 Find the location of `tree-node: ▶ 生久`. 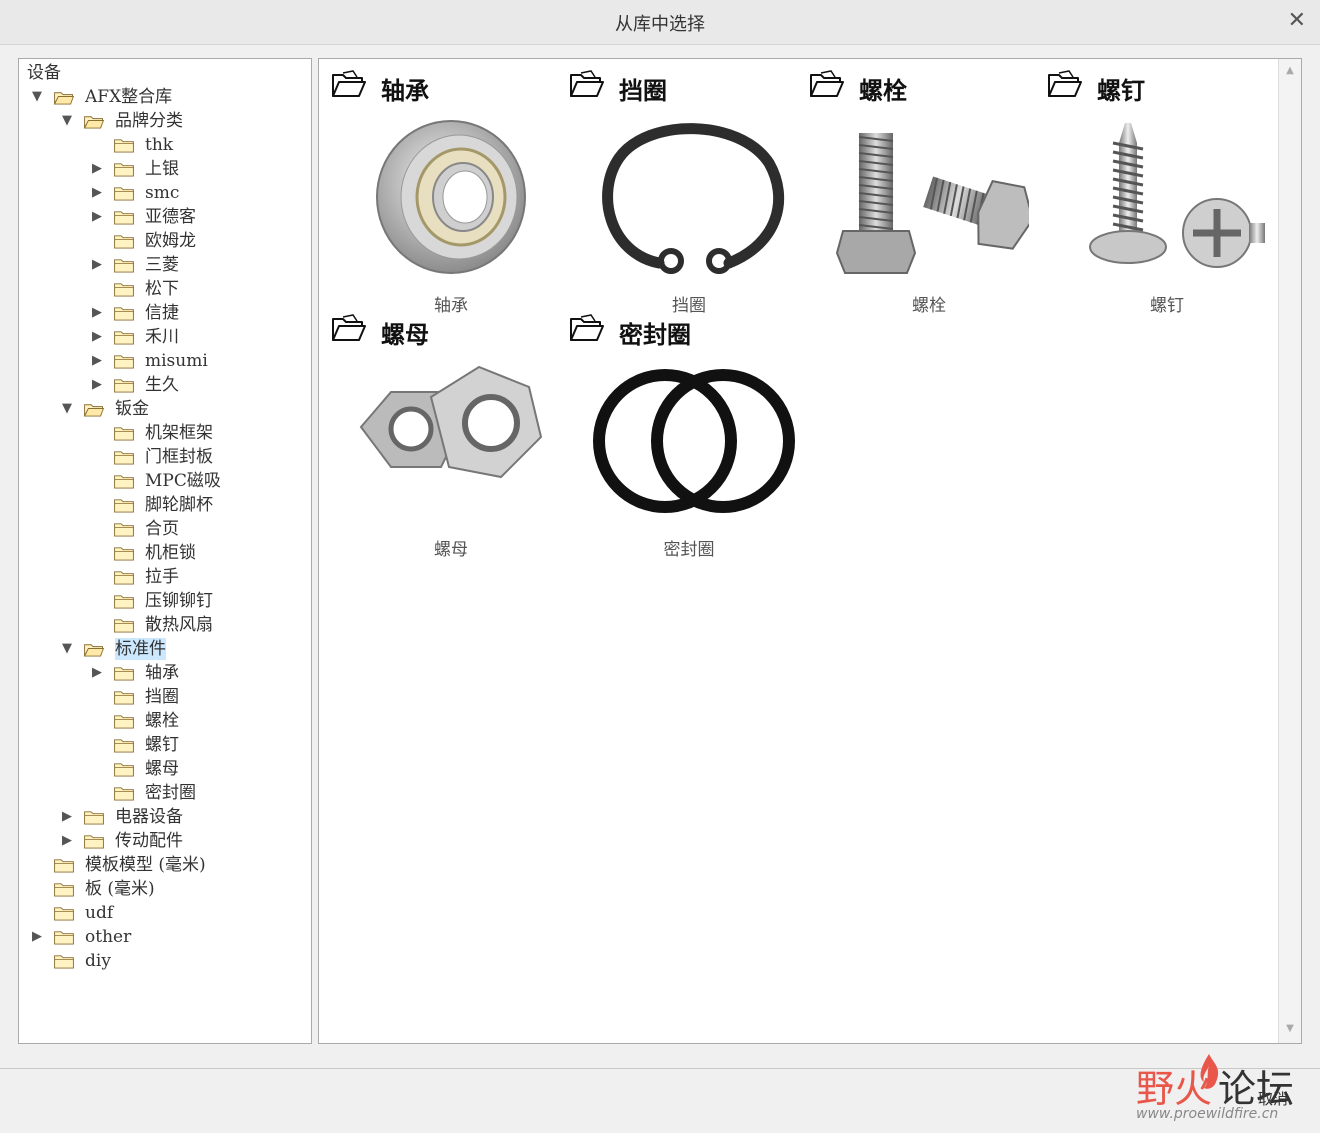

tree-node: ▶ 生久 is located at coordinates (164, 385).